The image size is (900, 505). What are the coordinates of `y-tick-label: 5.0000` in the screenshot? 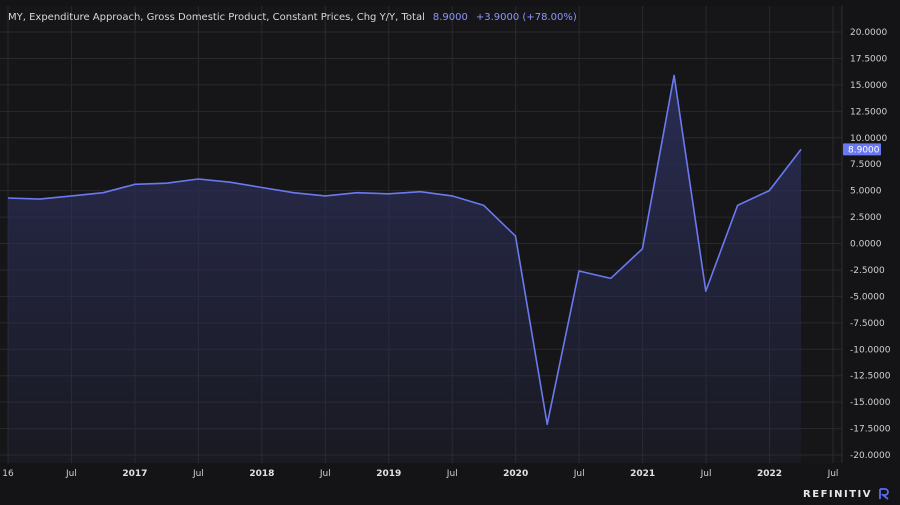 It's located at (866, 192).